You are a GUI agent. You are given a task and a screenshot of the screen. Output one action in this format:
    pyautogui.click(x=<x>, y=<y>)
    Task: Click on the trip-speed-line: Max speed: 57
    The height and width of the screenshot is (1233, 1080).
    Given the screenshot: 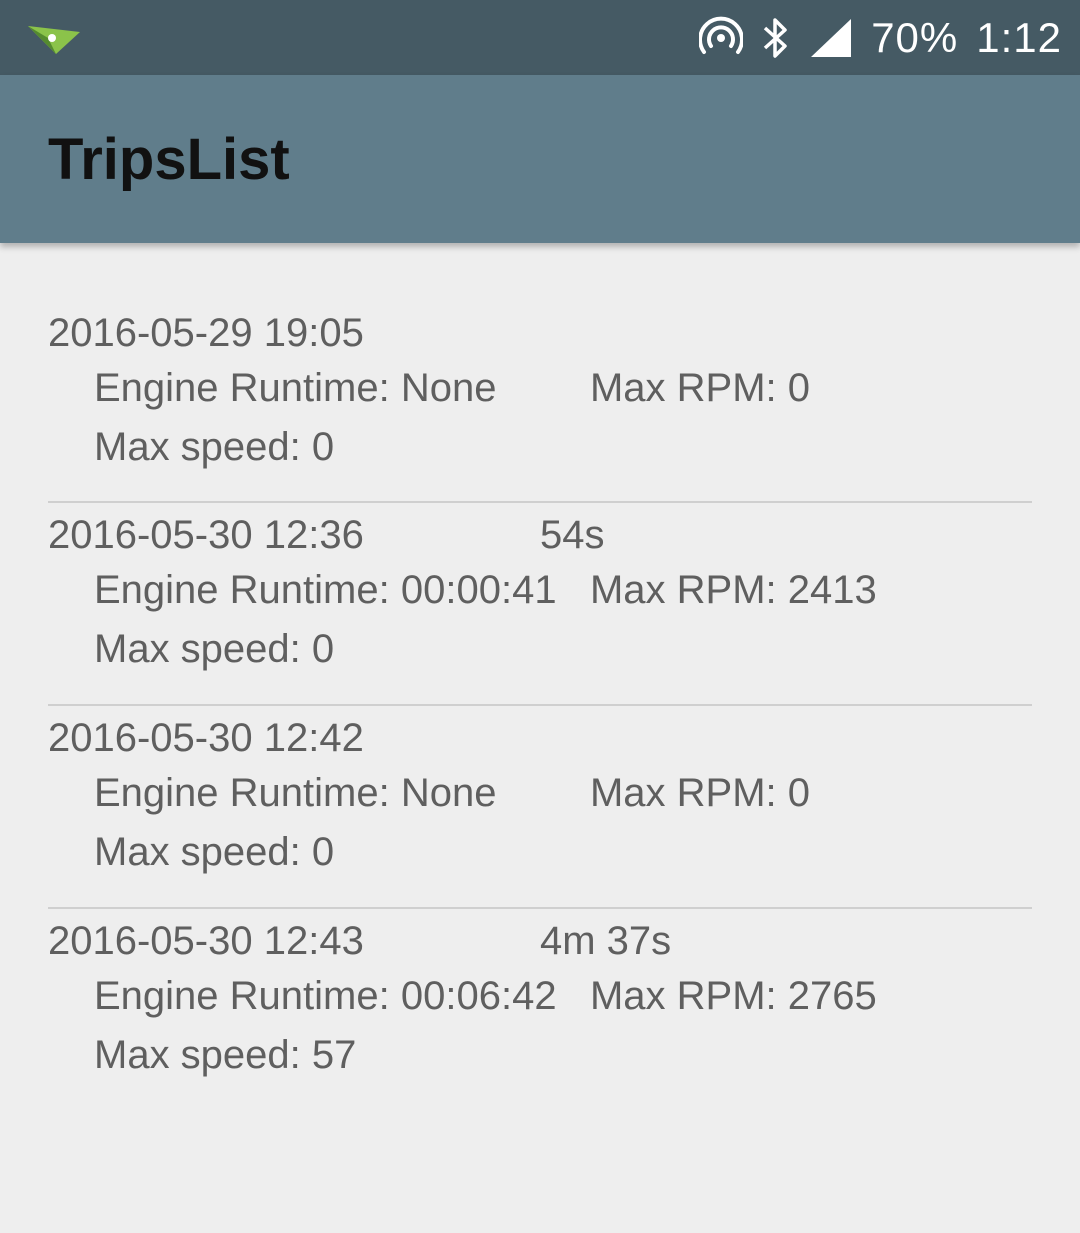 What is the action you would take?
    pyautogui.click(x=225, y=1055)
    